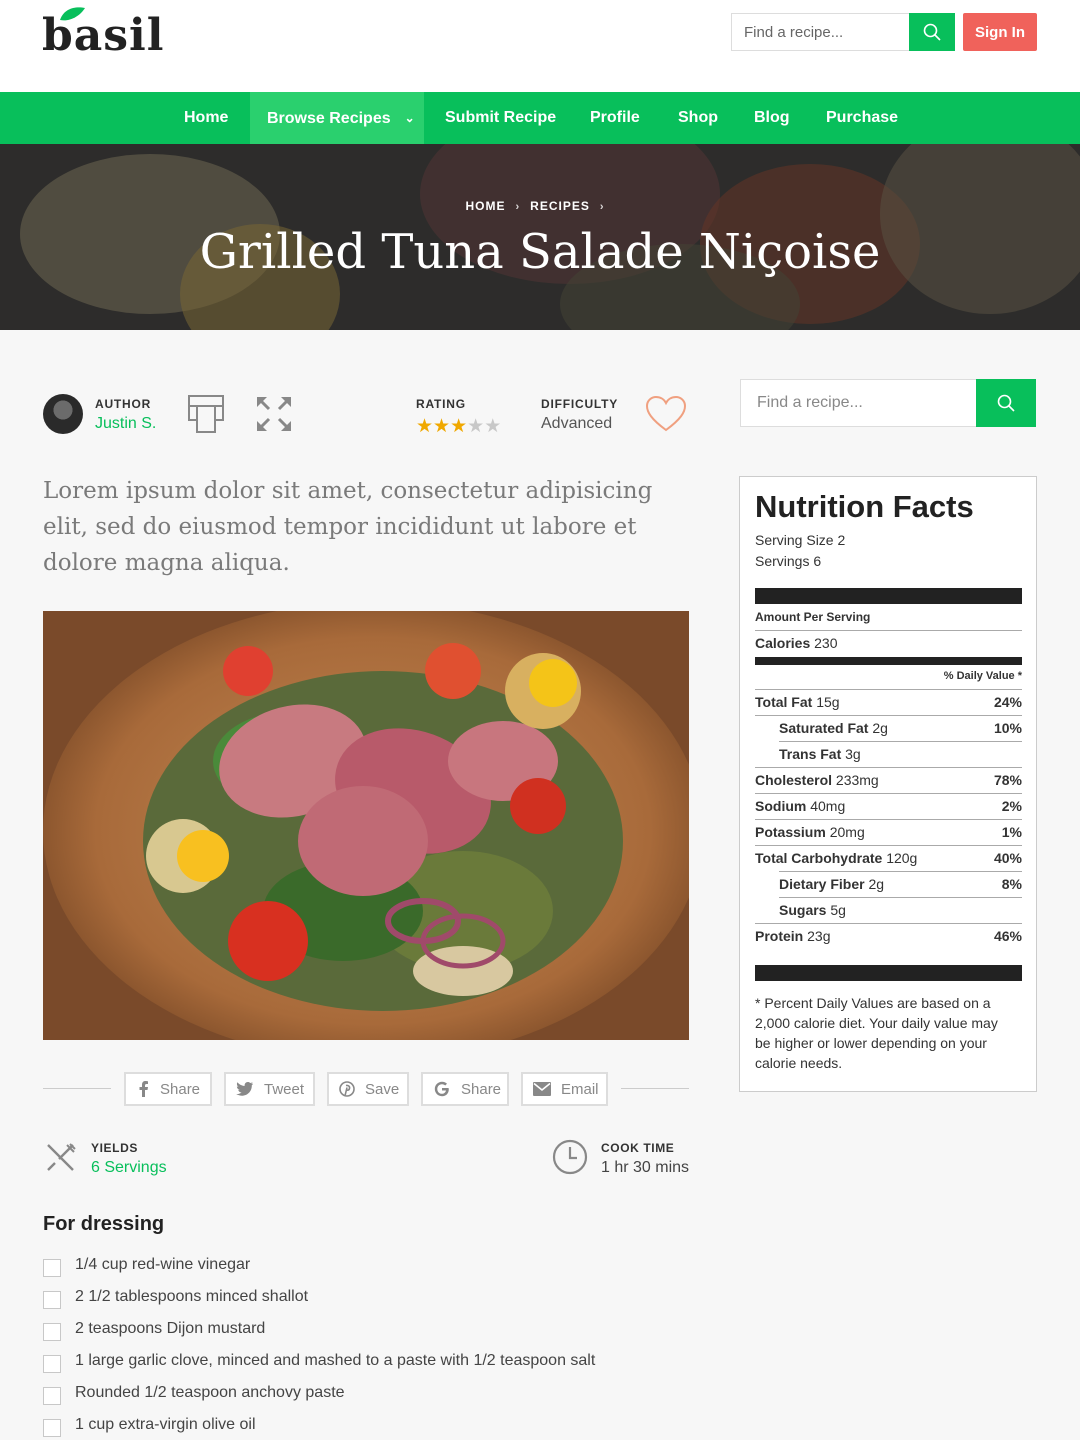 The width and height of the screenshot is (1080, 1440). I want to click on author-label: AUTHOR, so click(123, 404).